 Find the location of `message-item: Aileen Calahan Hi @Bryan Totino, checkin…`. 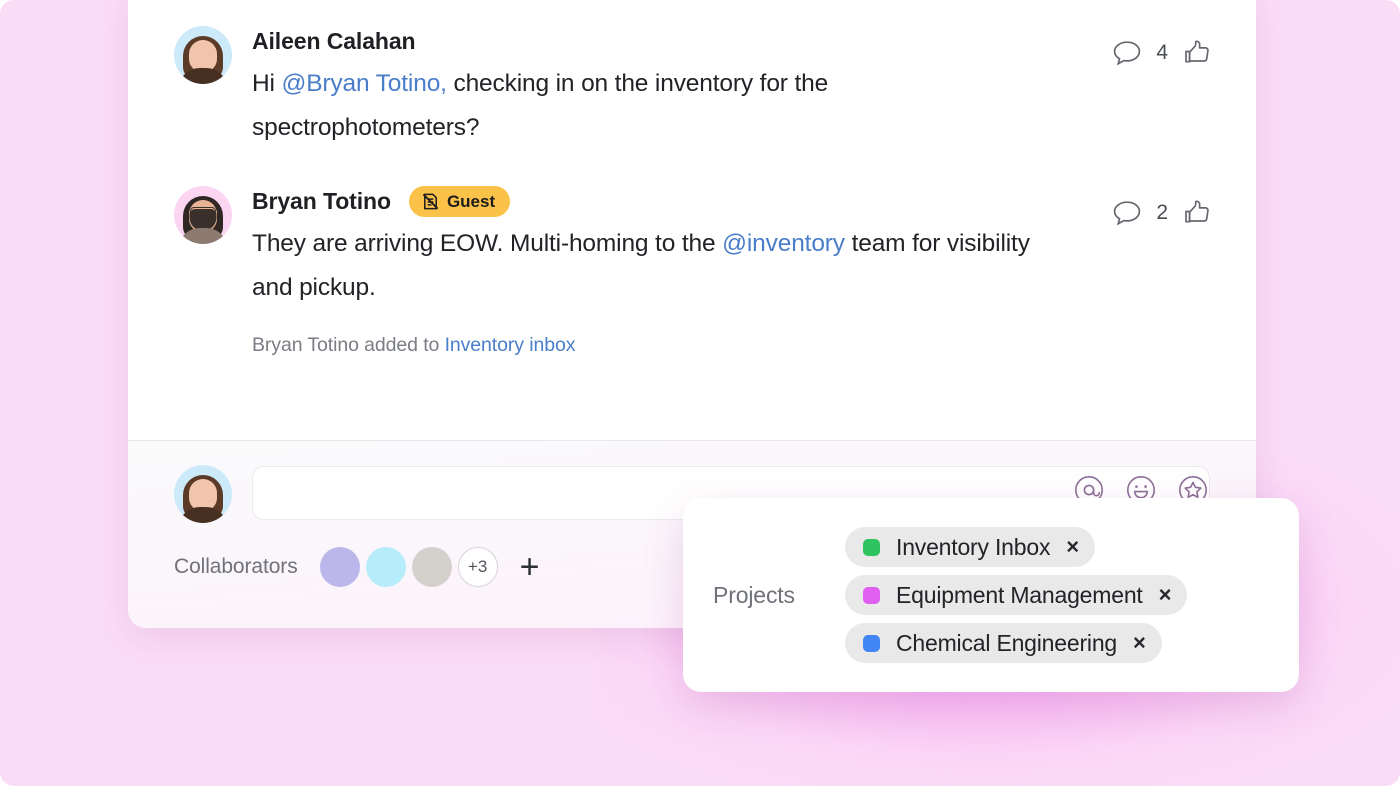

message-item: Aileen Calahan Hi @Bryan Totino, checkin… is located at coordinates (693, 90).